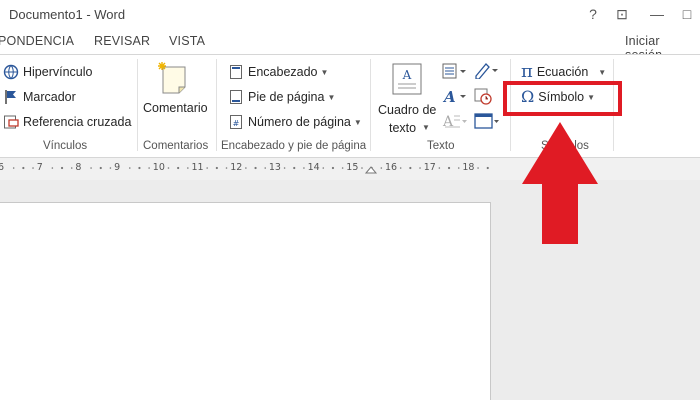 The image size is (700, 400). I want to click on text-box-label-line1: Cuadro de, so click(407, 110).